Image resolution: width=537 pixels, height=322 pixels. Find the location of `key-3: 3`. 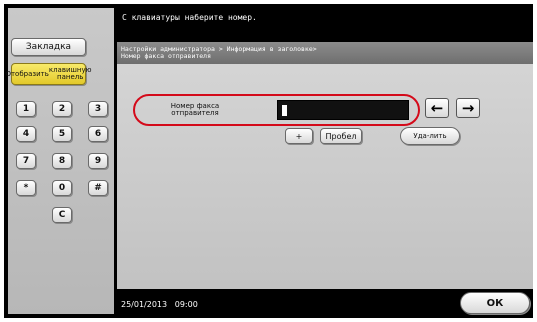

key-3: 3 is located at coordinates (98, 109).